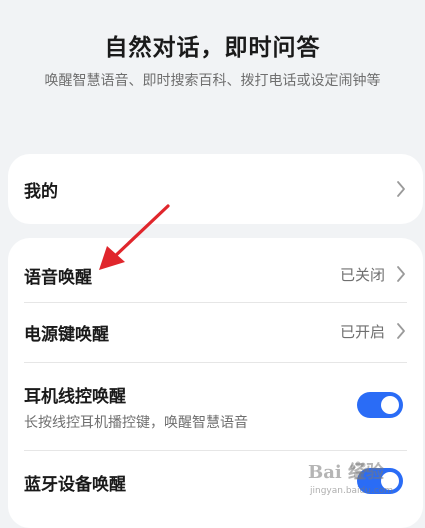  What do you see at coordinates (66, 335) in the screenshot?
I see `power-key-wake-label: 电源键唤醒` at bounding box center [66, 335].